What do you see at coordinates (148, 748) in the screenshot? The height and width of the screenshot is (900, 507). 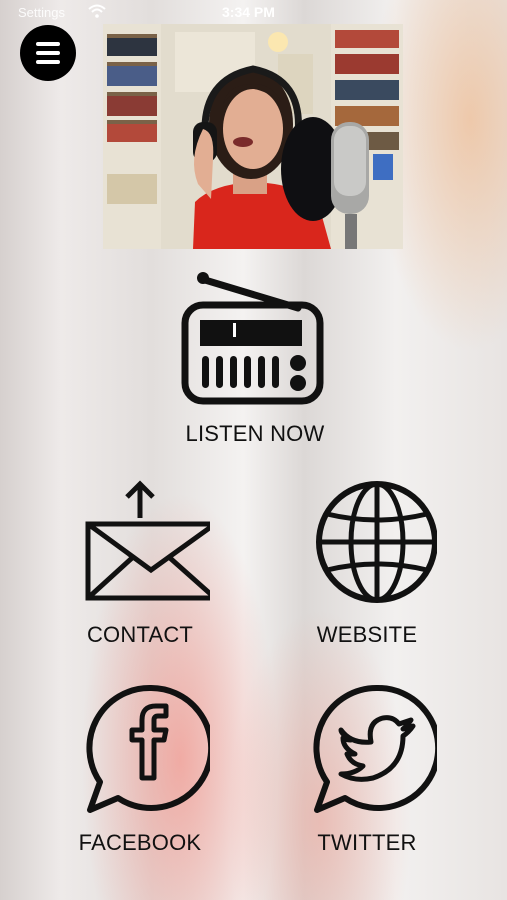 I see `facebook-bubble-icon` at bounding box center [148, 748].